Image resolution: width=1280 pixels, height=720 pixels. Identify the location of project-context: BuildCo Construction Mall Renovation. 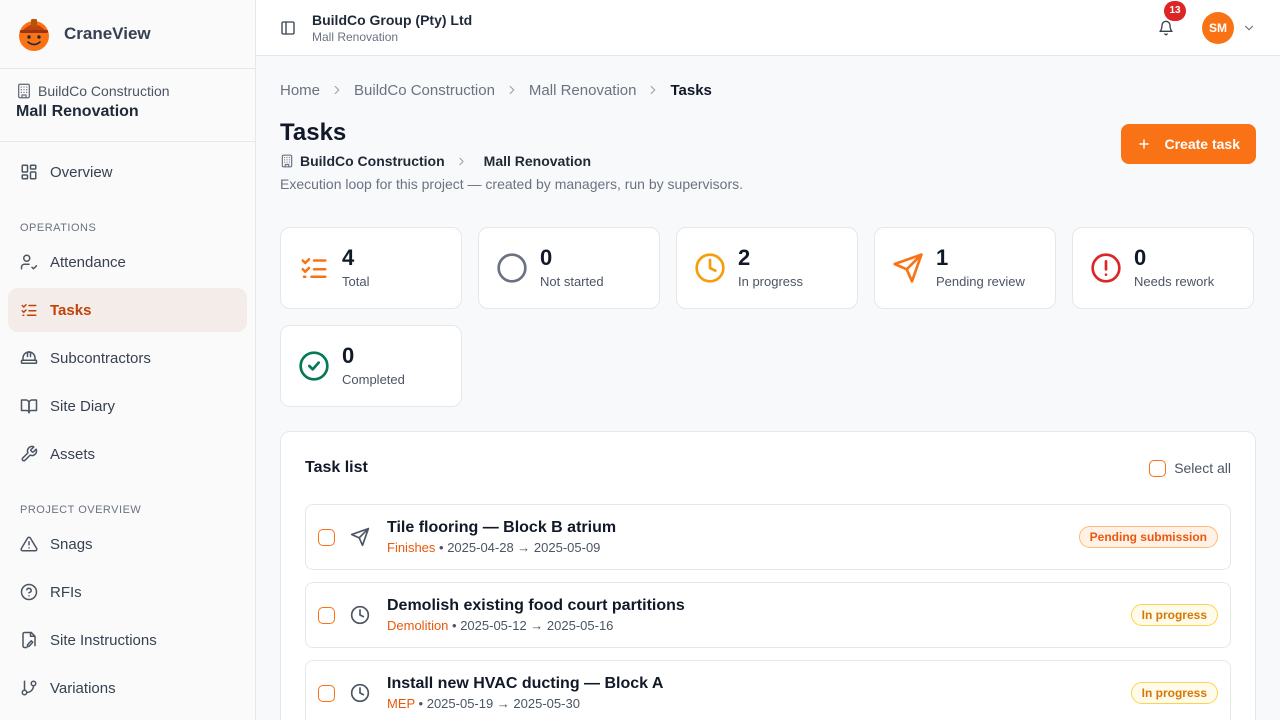
(768, 161).